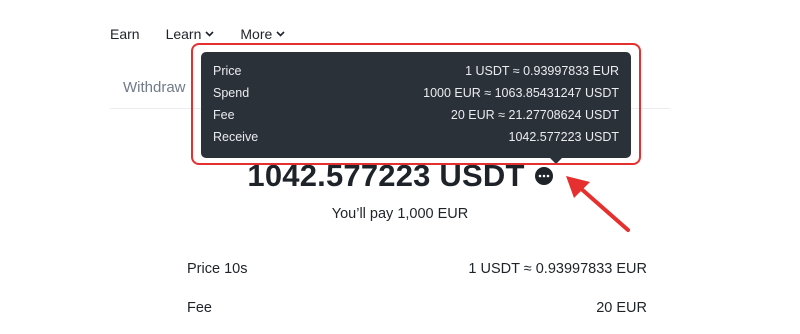  Describe the element at coordinates (183, 34) in the screenshot. I see `nav-learn-label: Learn` at that location.